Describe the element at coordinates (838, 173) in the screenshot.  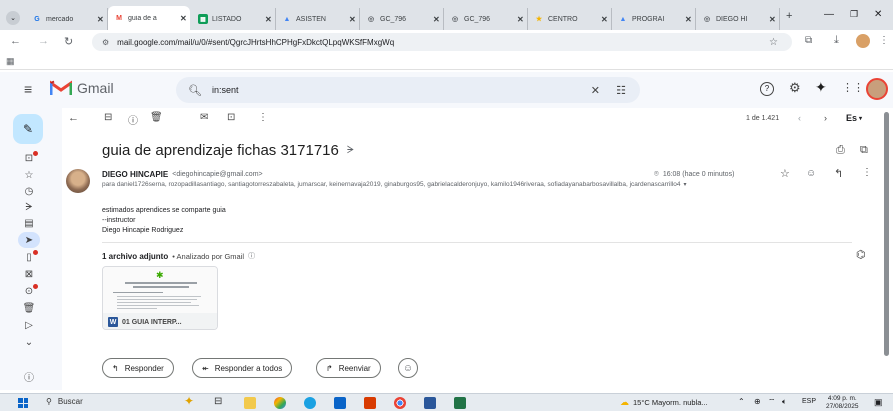
I see `reply-icon: ↰` at that location.